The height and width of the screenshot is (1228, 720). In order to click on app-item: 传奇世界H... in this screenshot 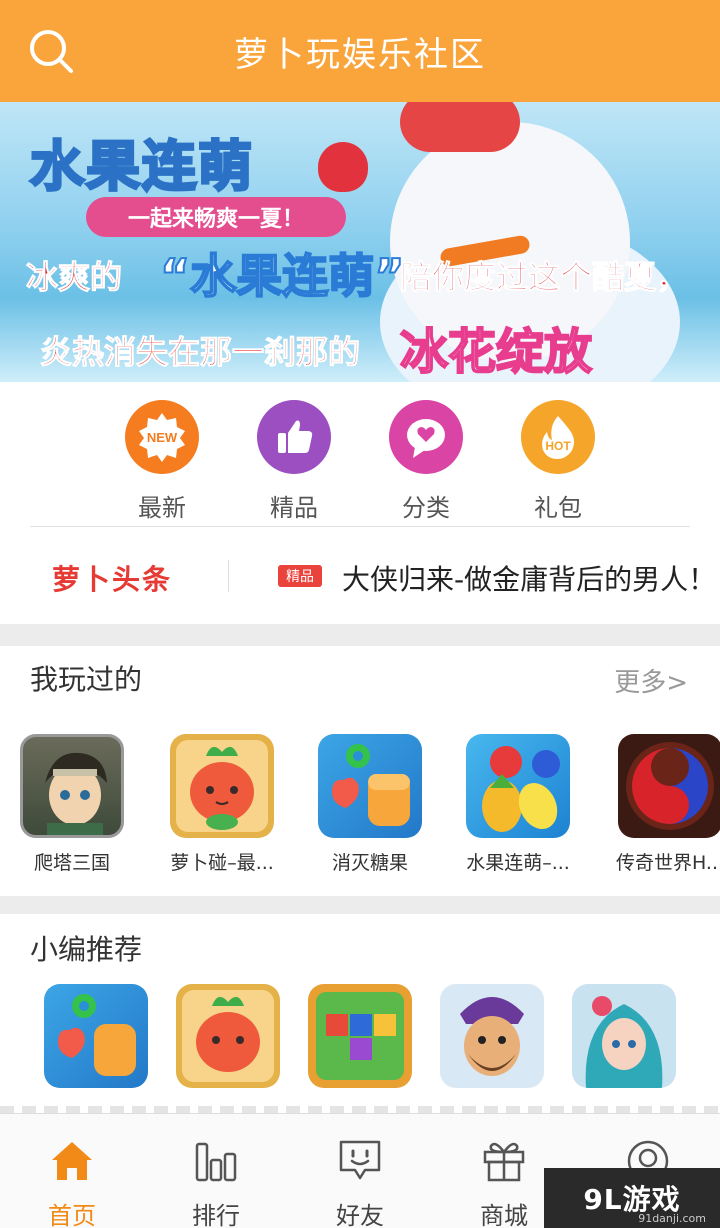, I will do `click(660, 804)`.